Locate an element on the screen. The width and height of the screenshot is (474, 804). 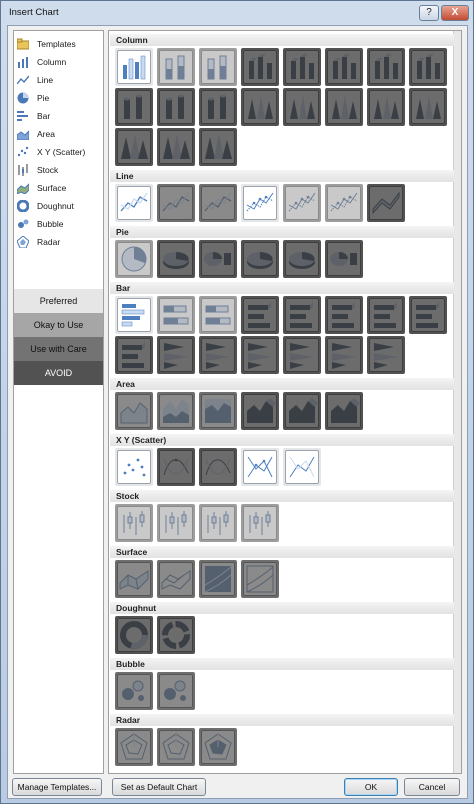
bar-3d-icon is located at coordinates (301, 315).